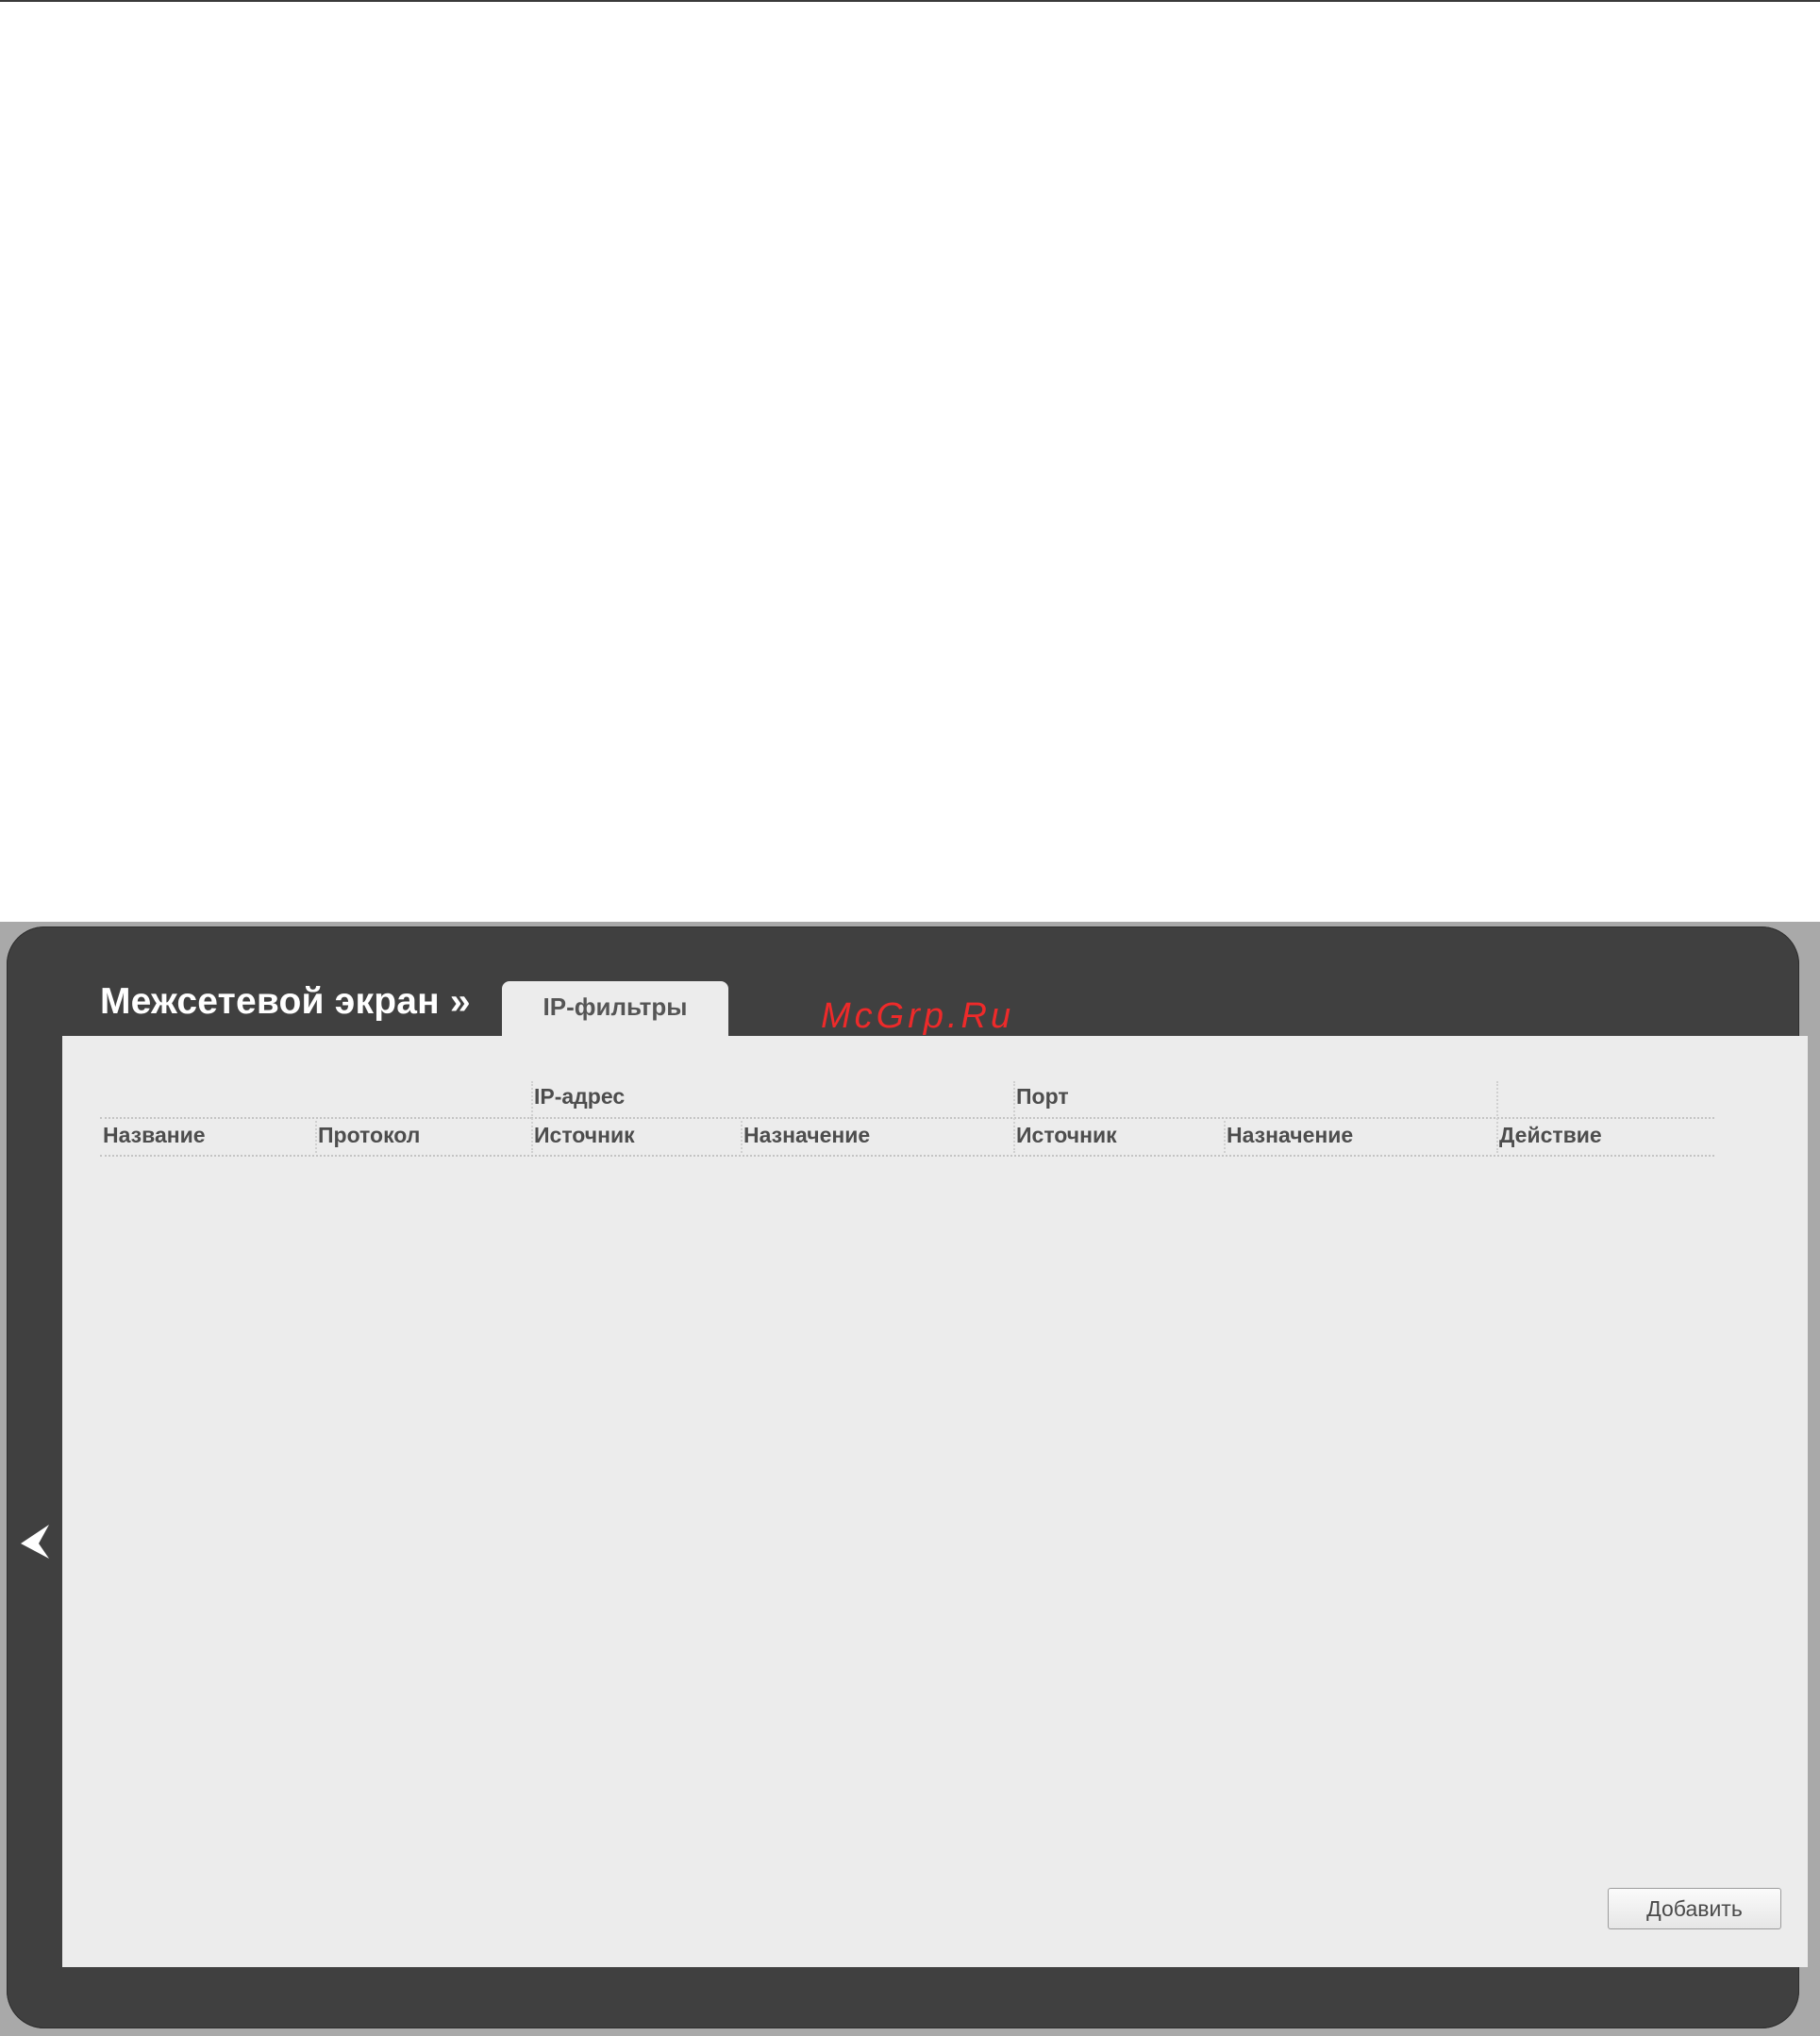 The width and height of the screenshot is (1820, 2036). Describe the element at coordinates (1550, 1136) in the screenshot. I see `column-header-action: Действие` at that location.